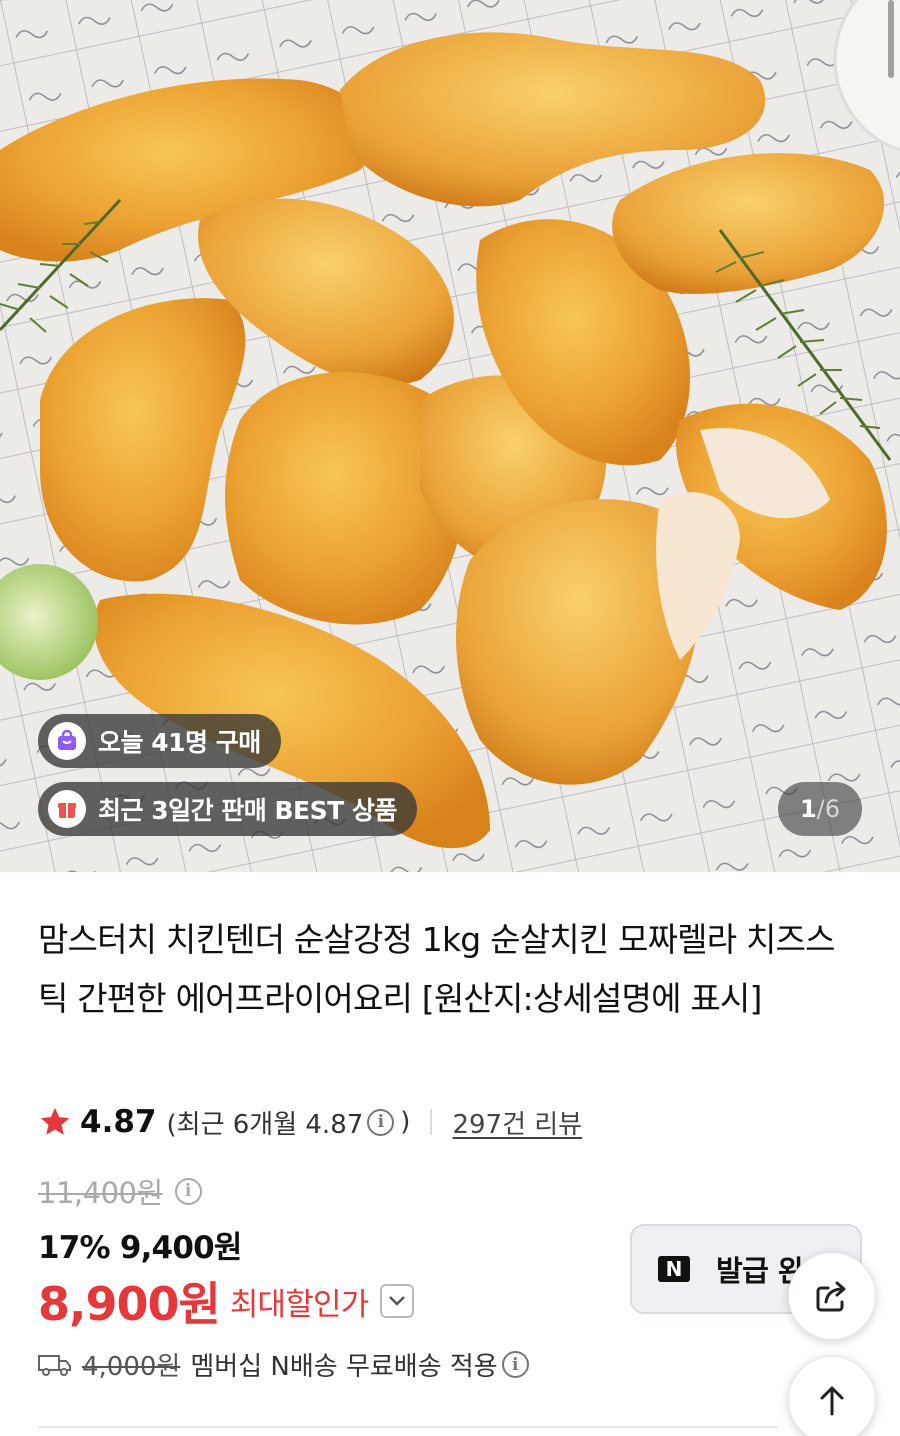 The width and height of the screenshot is (900, 1436). I want to click on arrow-up-icon, so click(832, 1401).